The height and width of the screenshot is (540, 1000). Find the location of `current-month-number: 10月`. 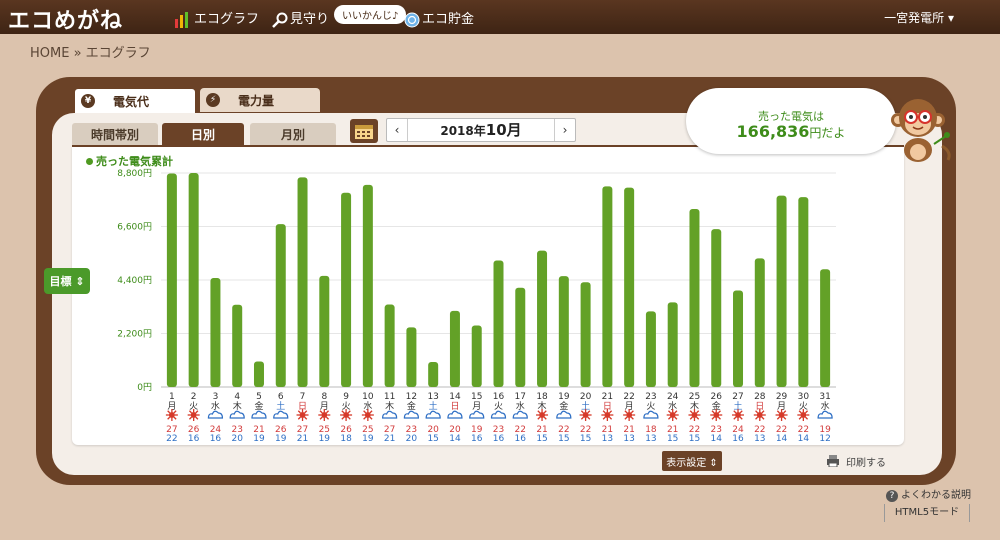

current-month-number: 10月 is located at coordinates (503, 130).